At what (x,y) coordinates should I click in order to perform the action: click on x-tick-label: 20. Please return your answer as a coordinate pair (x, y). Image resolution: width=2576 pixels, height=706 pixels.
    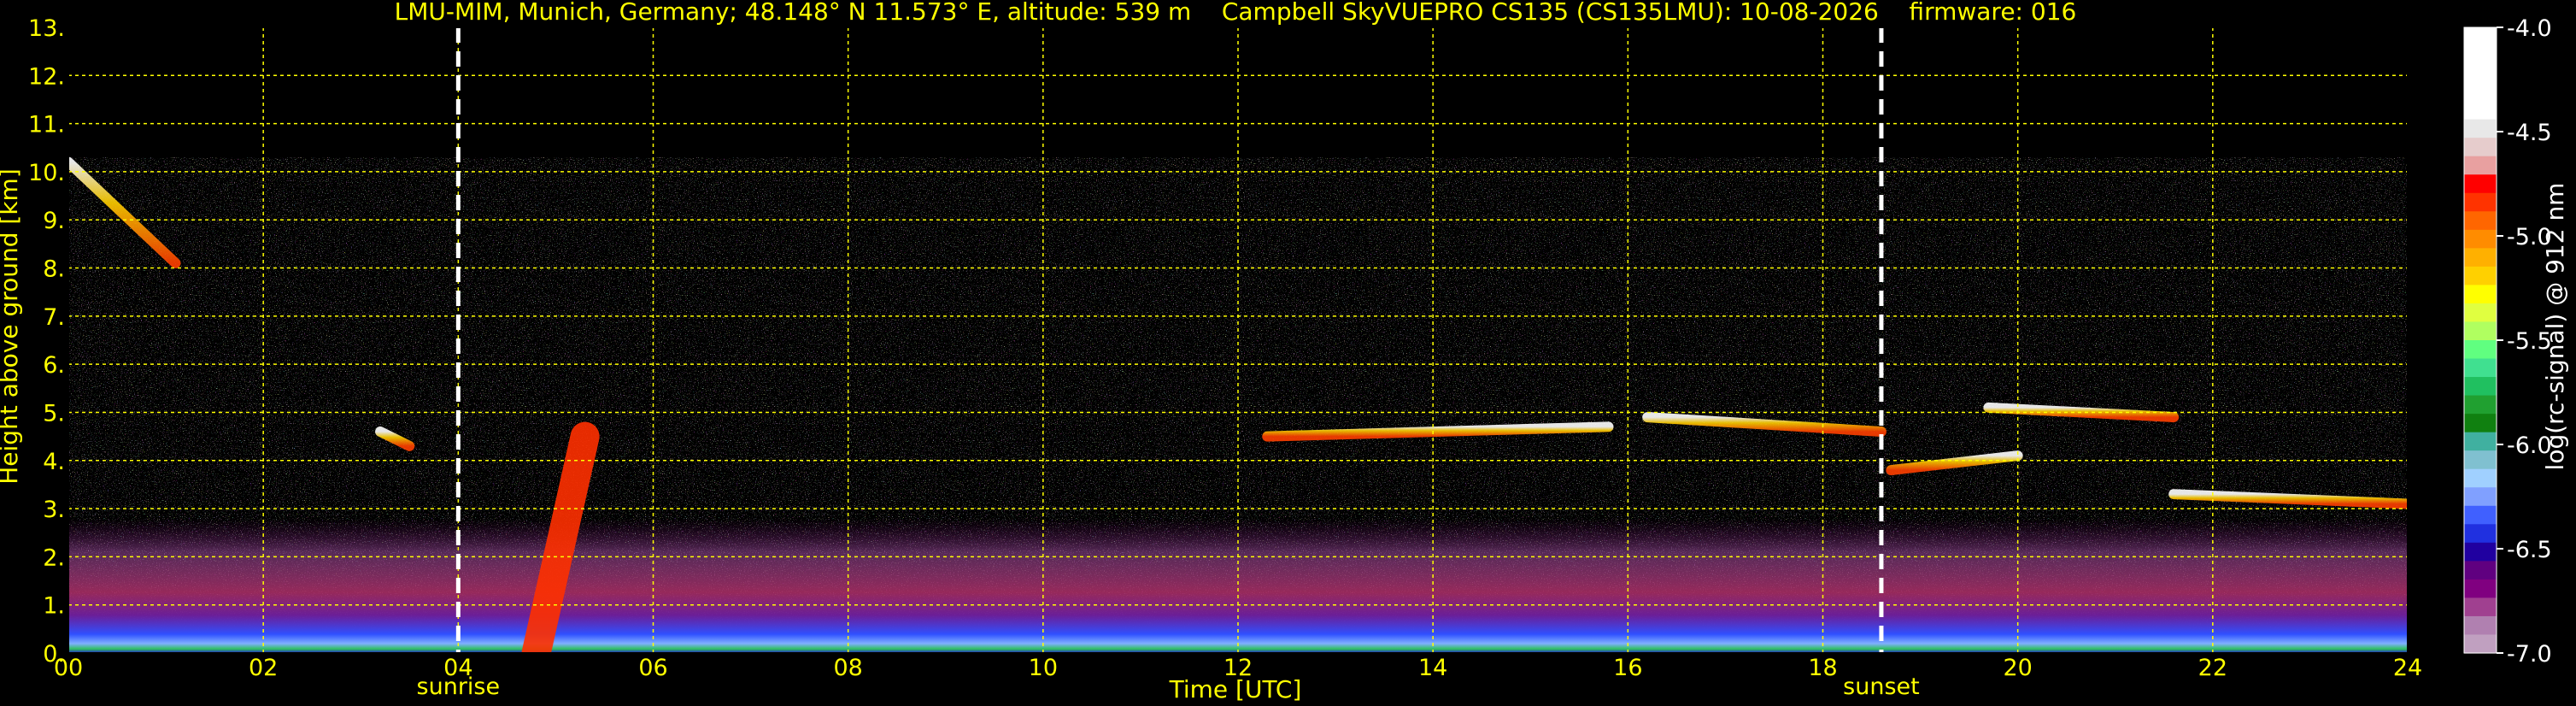
    Looking at the image, I should click on (2017, 668).